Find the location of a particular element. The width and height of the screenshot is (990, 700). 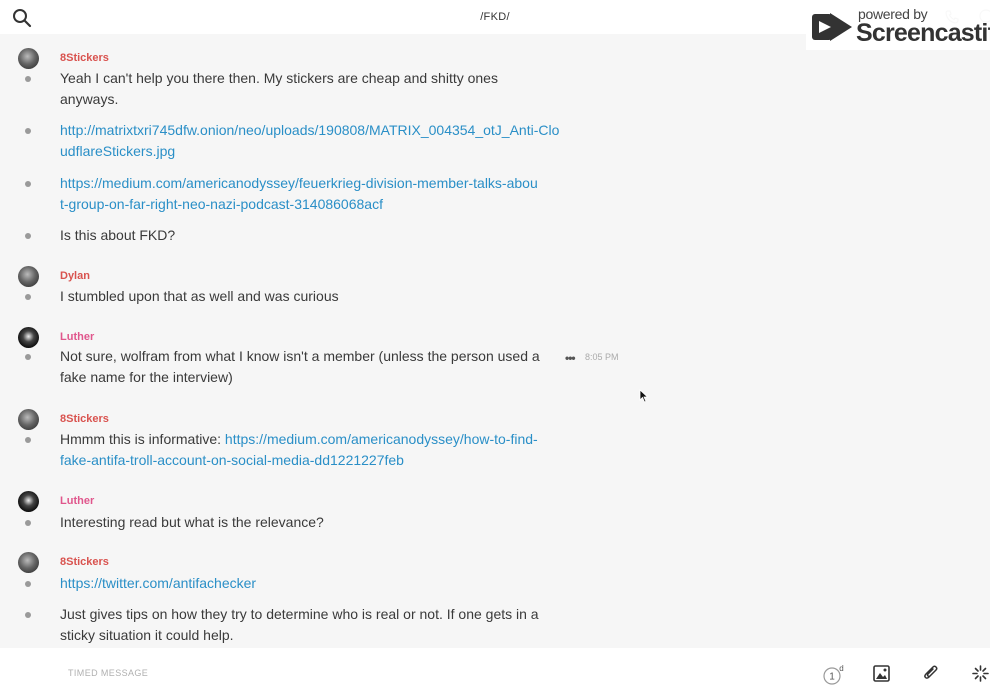

sender-name: Dylan is located at coordinates (75, 276).